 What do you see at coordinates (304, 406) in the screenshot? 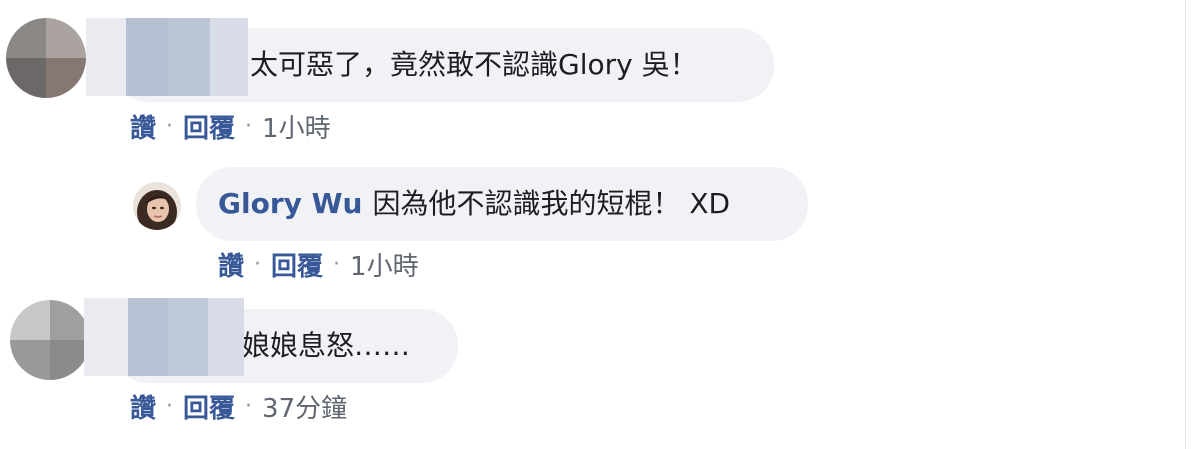
I see `timestamp: 37分鐘` at bounding box center [304, 406].